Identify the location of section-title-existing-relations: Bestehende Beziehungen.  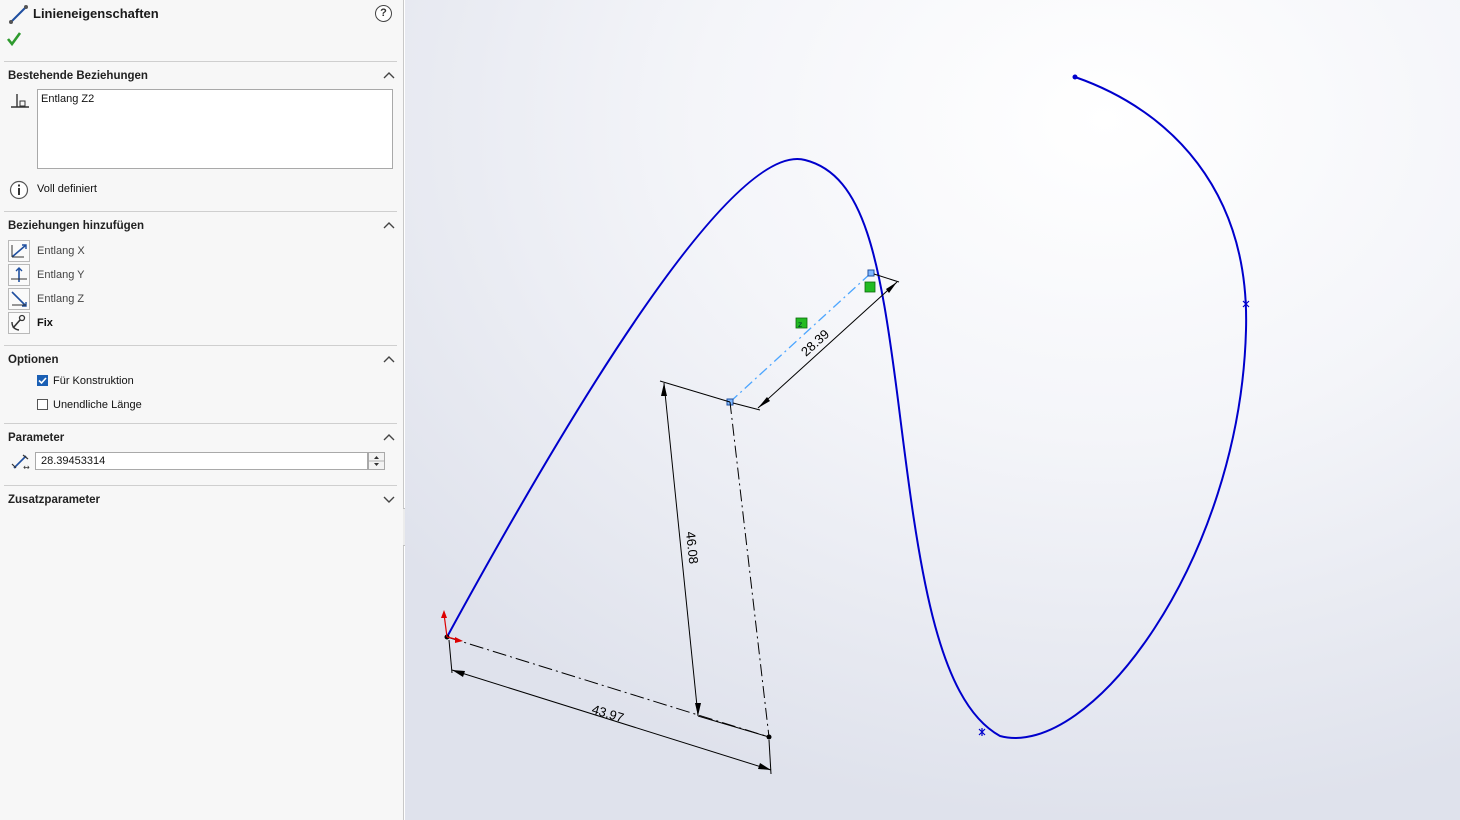
(78, 76).